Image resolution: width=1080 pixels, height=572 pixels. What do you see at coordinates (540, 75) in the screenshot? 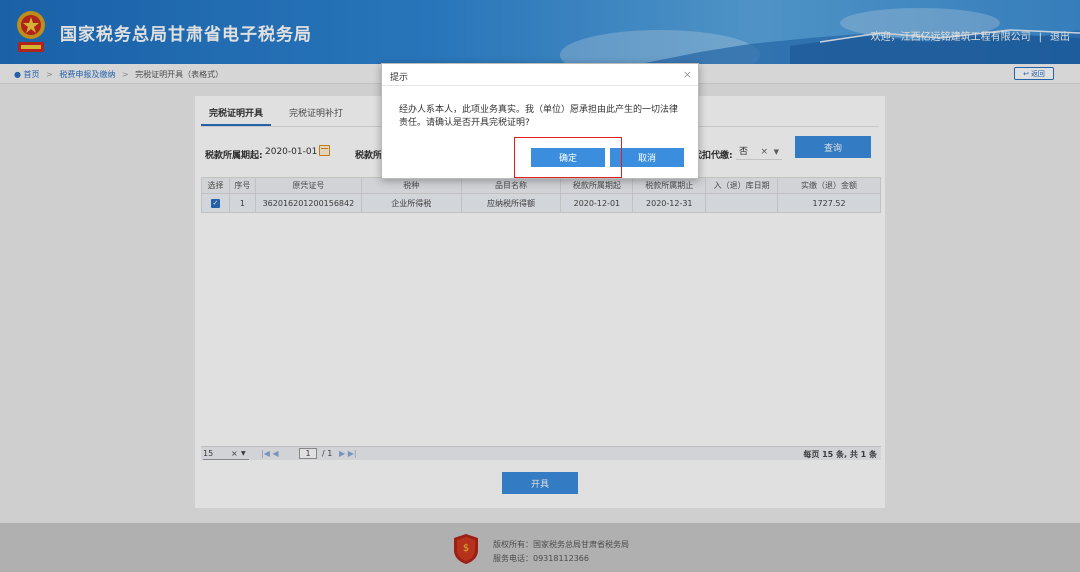
I see `dialog-header: 提示 ×` at bounding box center [540, 75].